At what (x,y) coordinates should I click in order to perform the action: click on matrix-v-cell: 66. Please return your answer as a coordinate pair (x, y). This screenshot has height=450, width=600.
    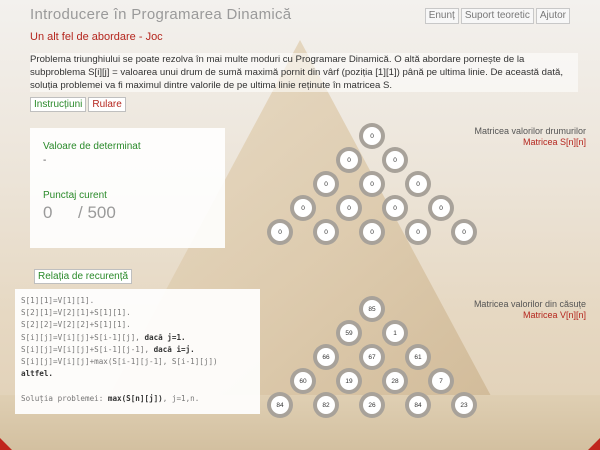
    Looking at the image, I should click on (326, 357).